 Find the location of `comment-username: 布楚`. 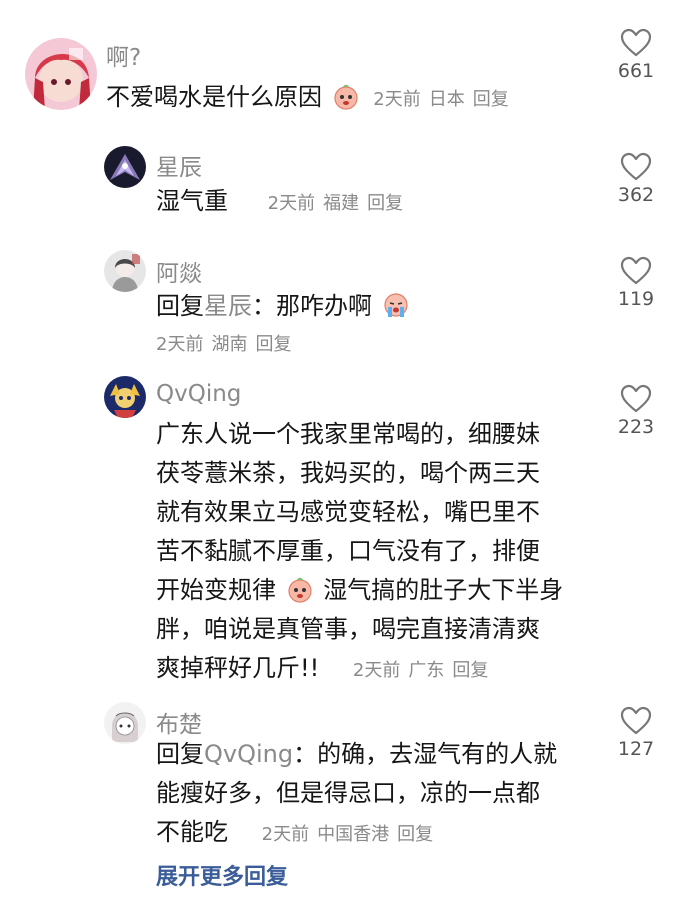

comment-username: 布楚 is located at coordinates (179, 722).